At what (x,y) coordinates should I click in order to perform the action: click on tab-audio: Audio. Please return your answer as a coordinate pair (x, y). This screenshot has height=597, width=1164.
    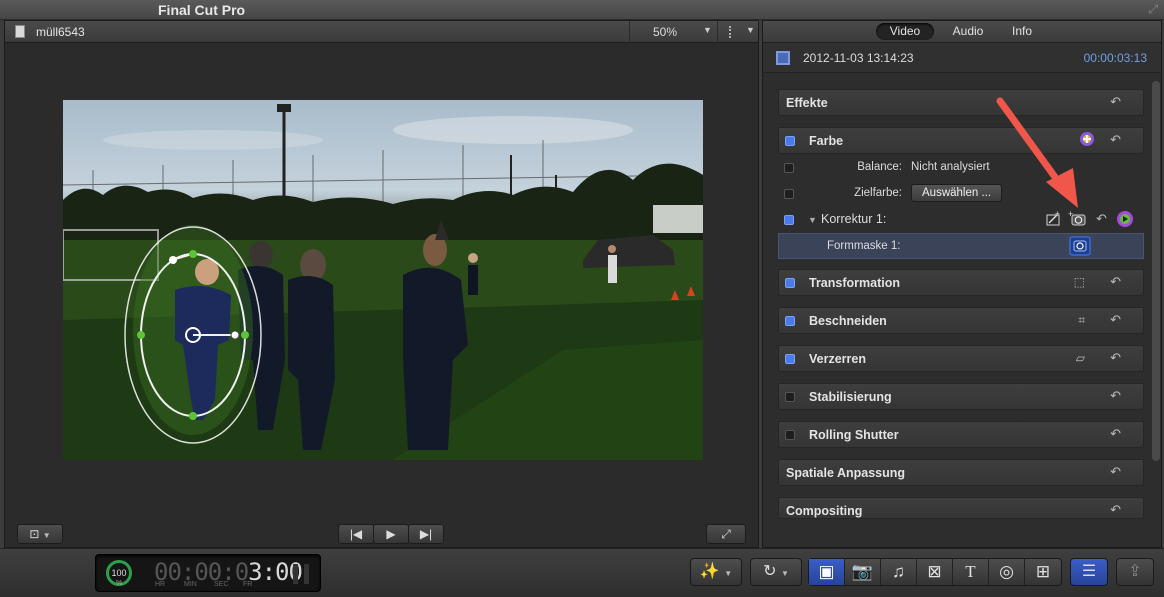
    Looking at the image, I should click on (968, 31).